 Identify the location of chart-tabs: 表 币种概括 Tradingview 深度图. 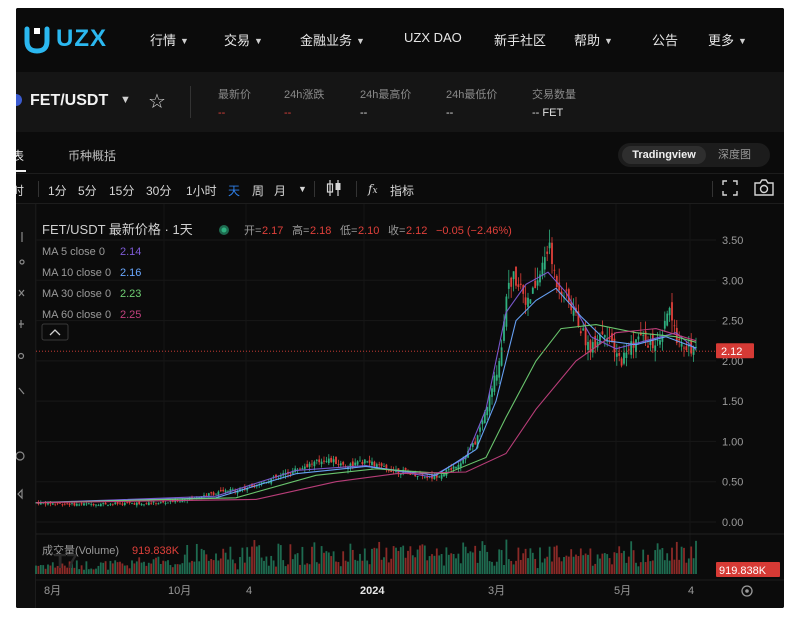
(400, 153).